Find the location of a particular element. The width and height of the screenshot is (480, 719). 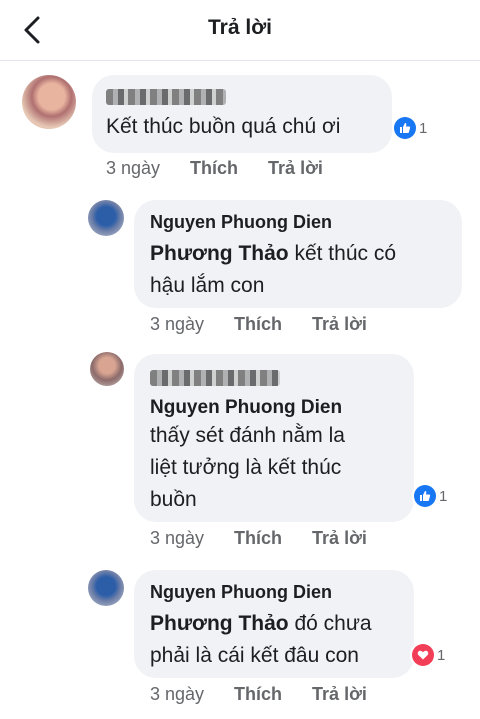

header-bar: Trả lời is located at coordinates (240, 30).